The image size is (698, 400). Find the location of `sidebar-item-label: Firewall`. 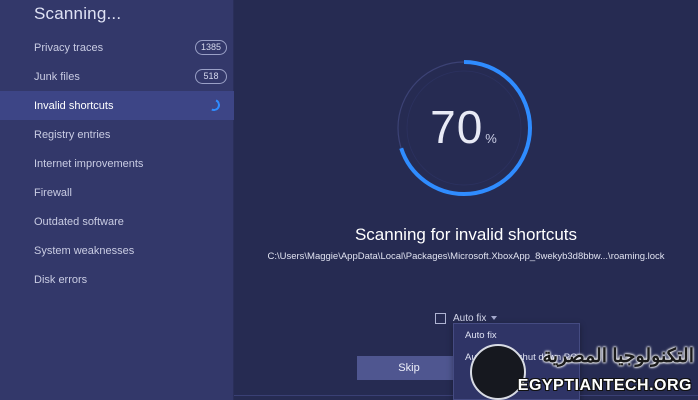

sidebar-item-label: Firewall is located at coordinates (53, 192).